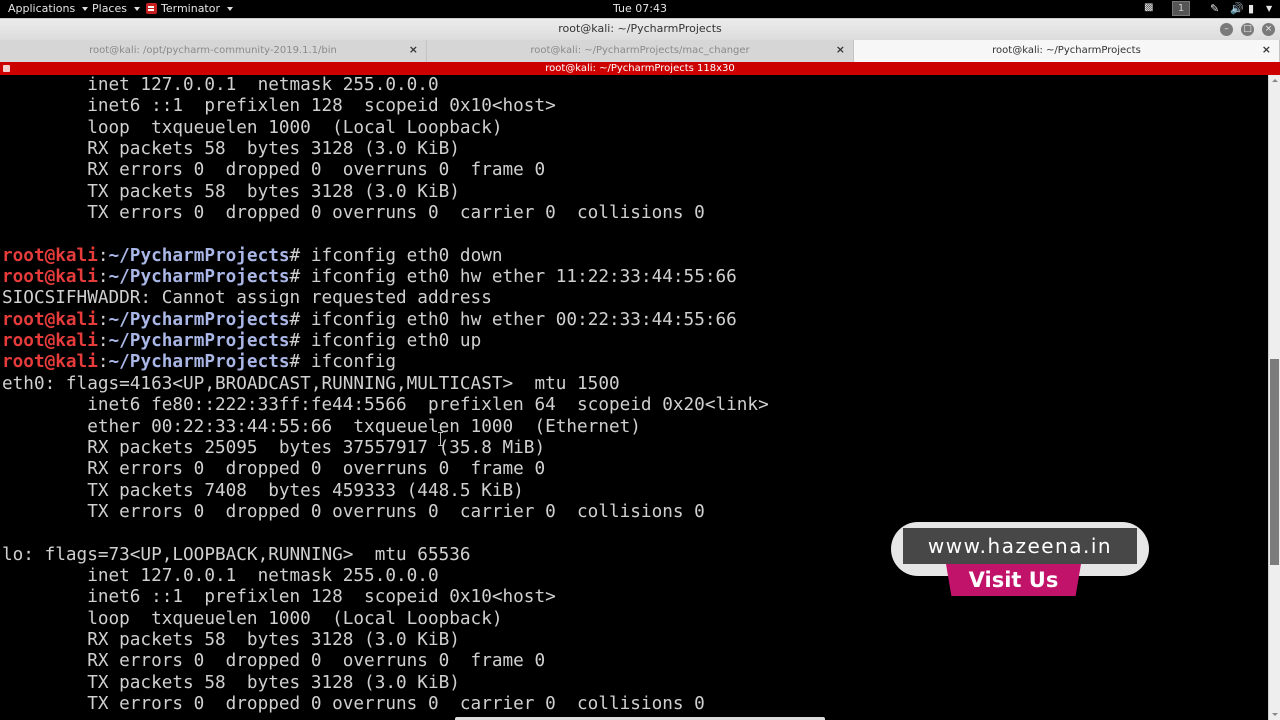 The height and width of the screenshot is (720, 1280). Describe the element at coordinates (1275, 714) in the screenshot. I see `scroll-down-icon` at that location.